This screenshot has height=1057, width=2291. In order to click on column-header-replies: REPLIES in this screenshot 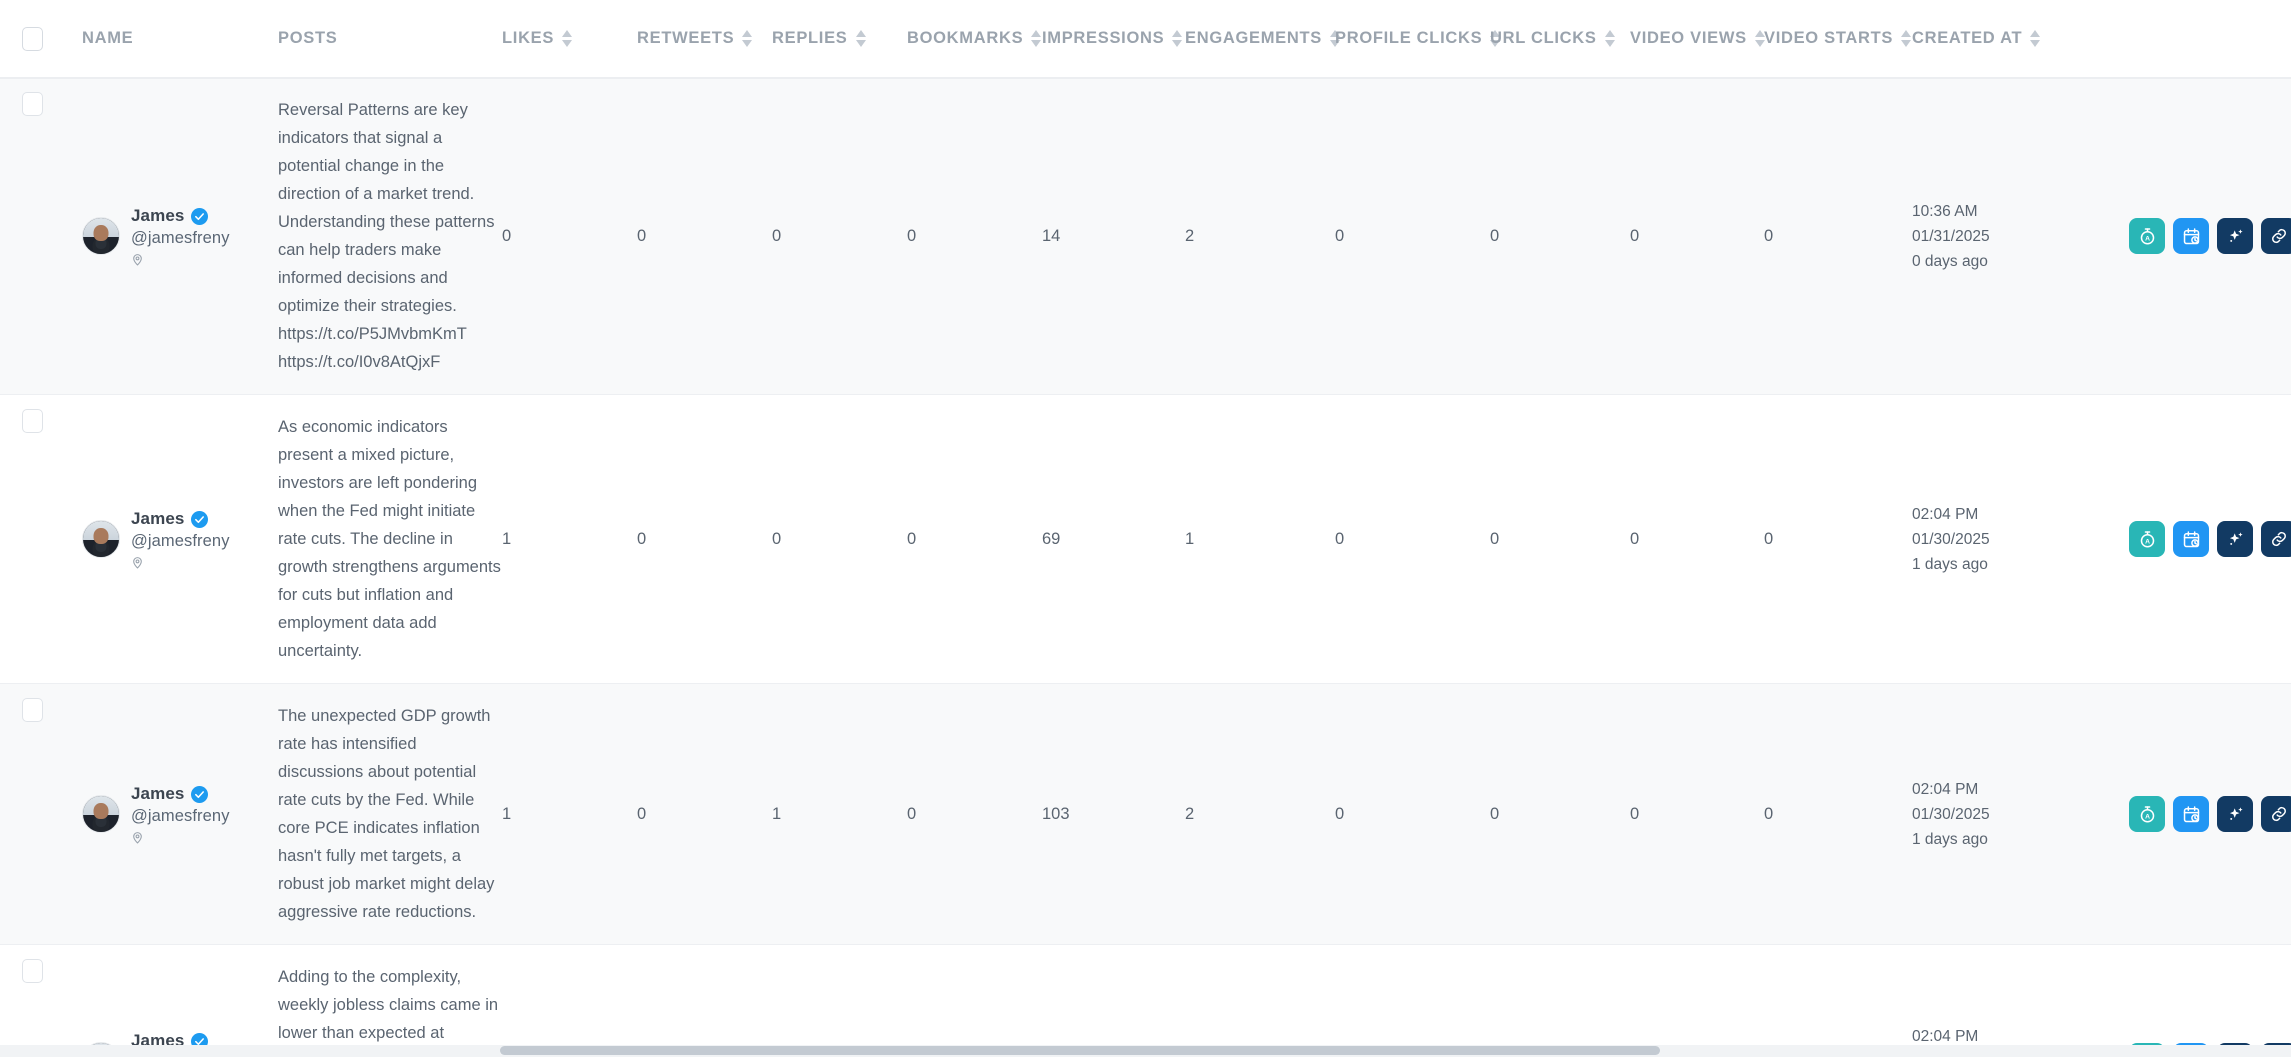, I will do `click(839, 38)`.